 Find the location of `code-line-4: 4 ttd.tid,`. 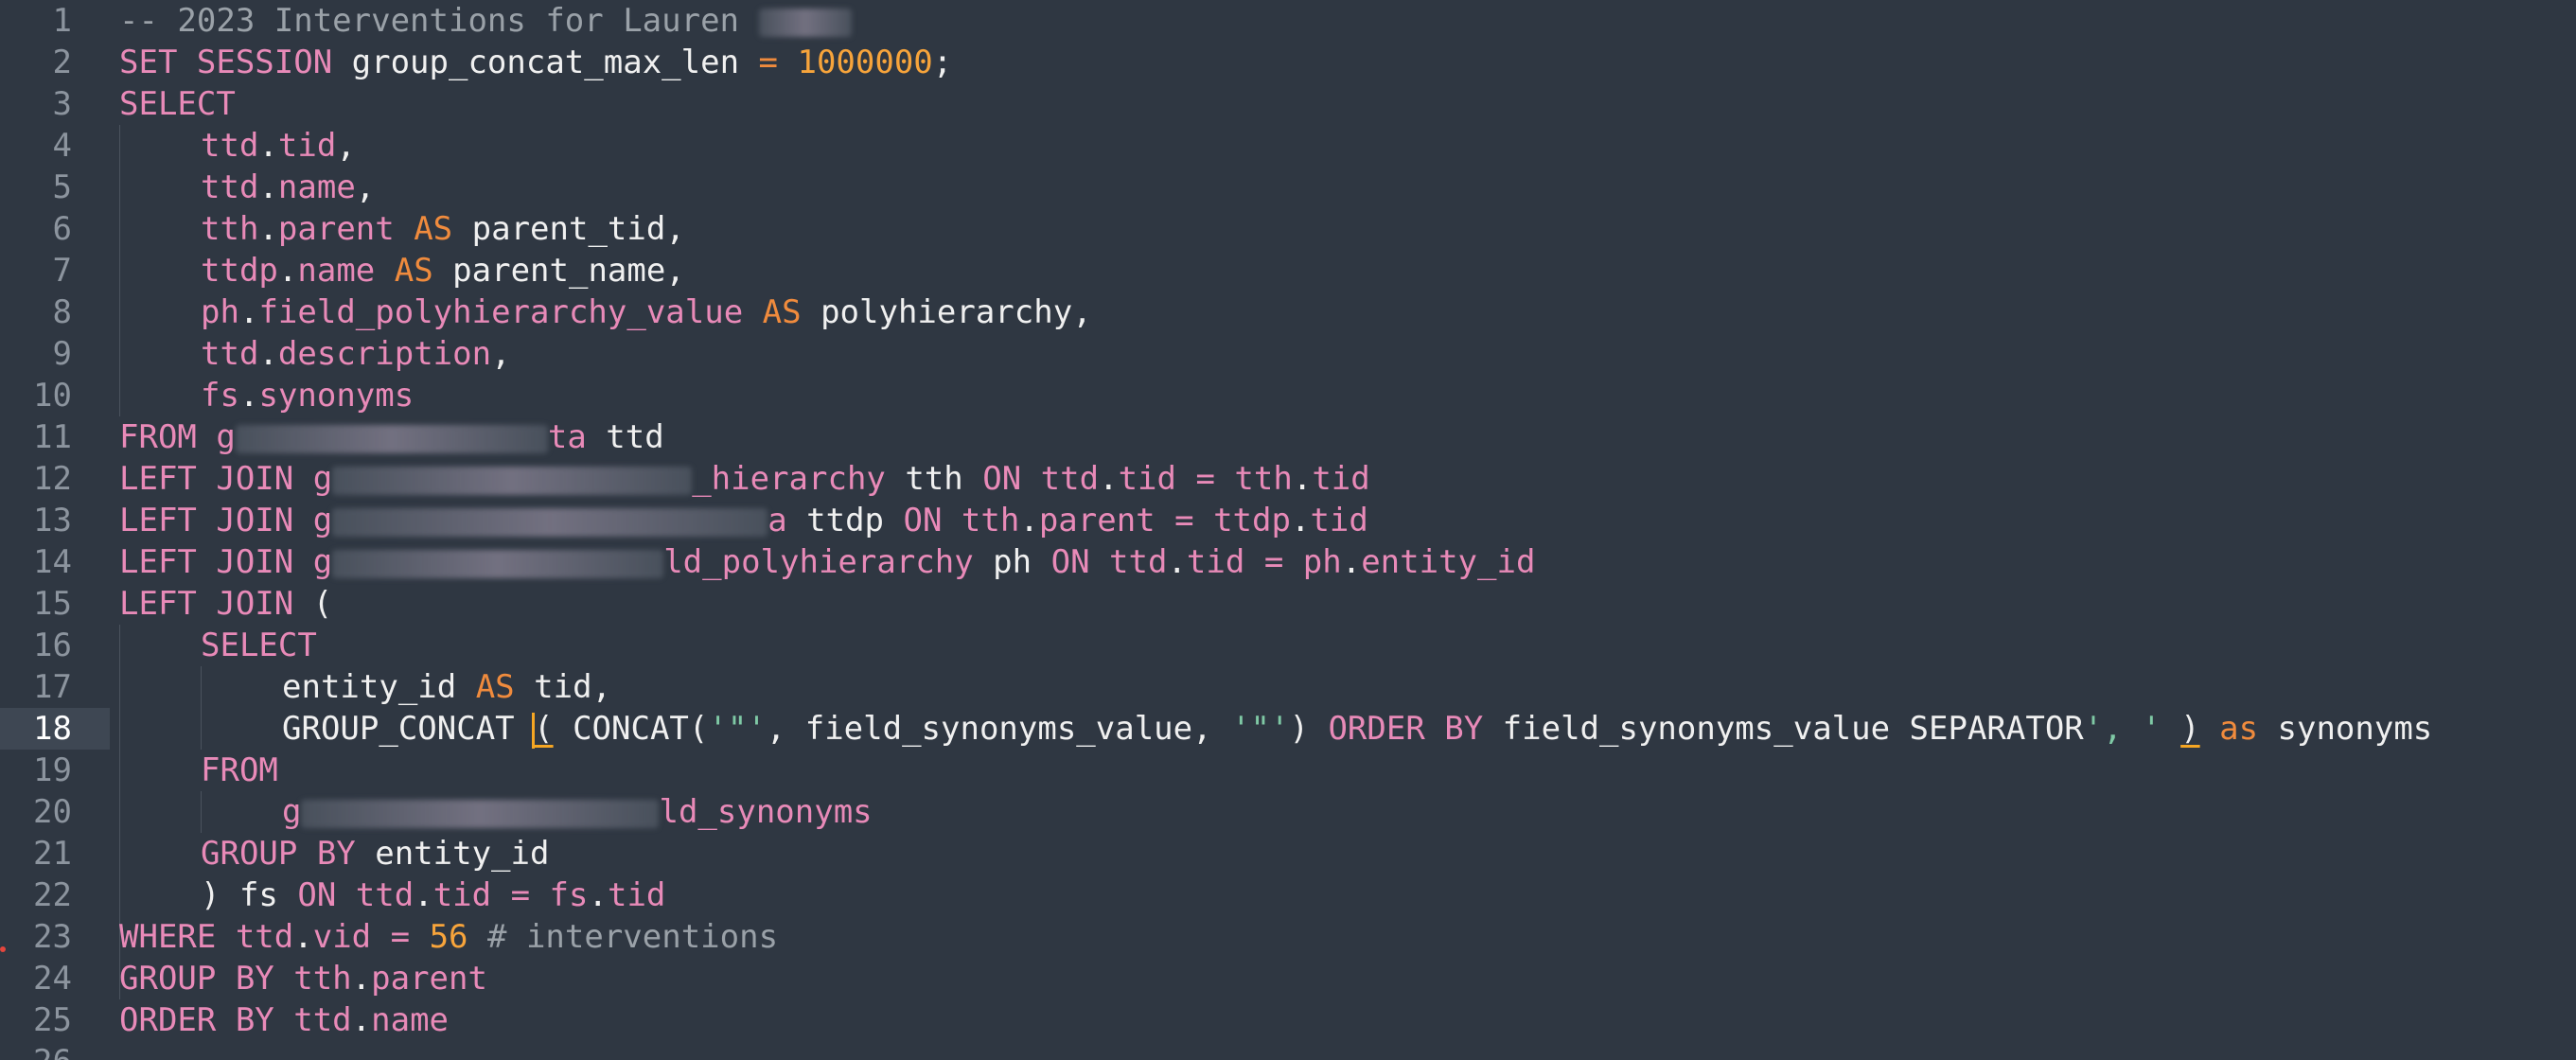

code-line-4: 4 ttd.tid, is located at coordinates (1288, 146).